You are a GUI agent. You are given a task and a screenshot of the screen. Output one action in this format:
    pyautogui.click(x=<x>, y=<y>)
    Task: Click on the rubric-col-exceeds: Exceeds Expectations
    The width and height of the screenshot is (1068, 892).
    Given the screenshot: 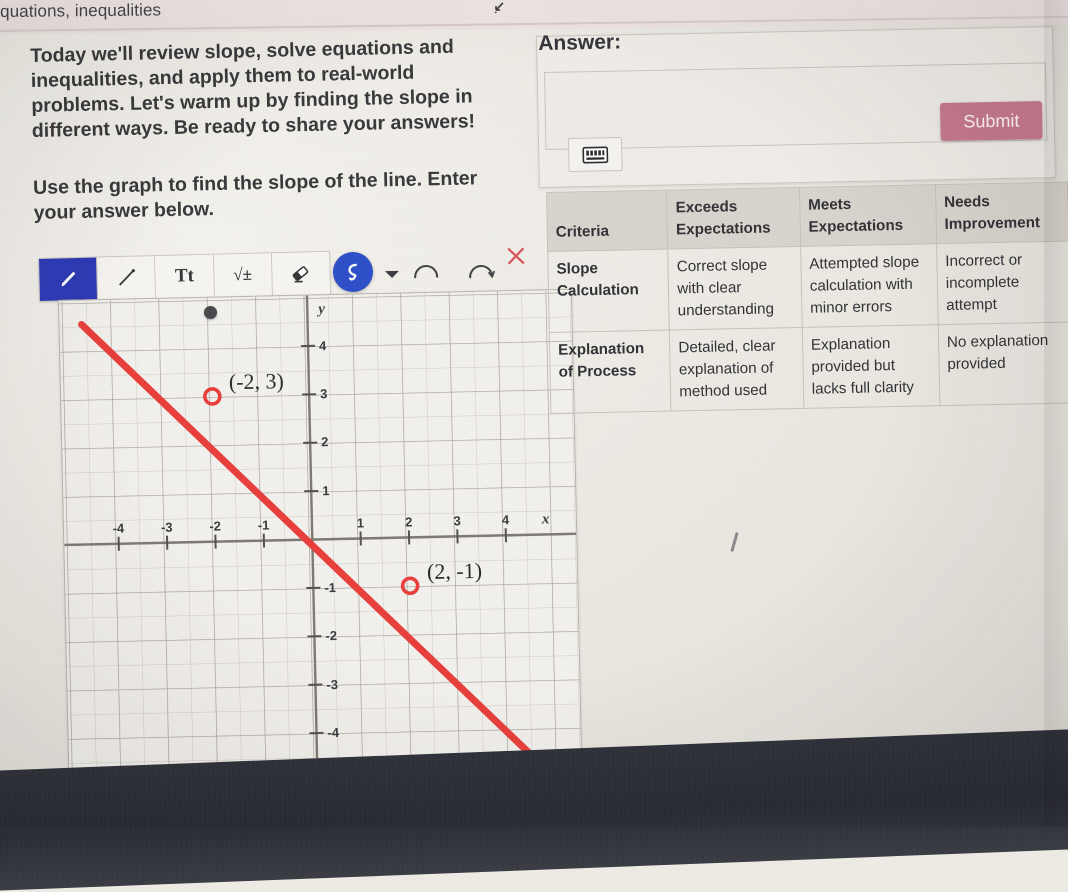 What is the action you would take?
    pyautogui.click(x=734, y=218)
    